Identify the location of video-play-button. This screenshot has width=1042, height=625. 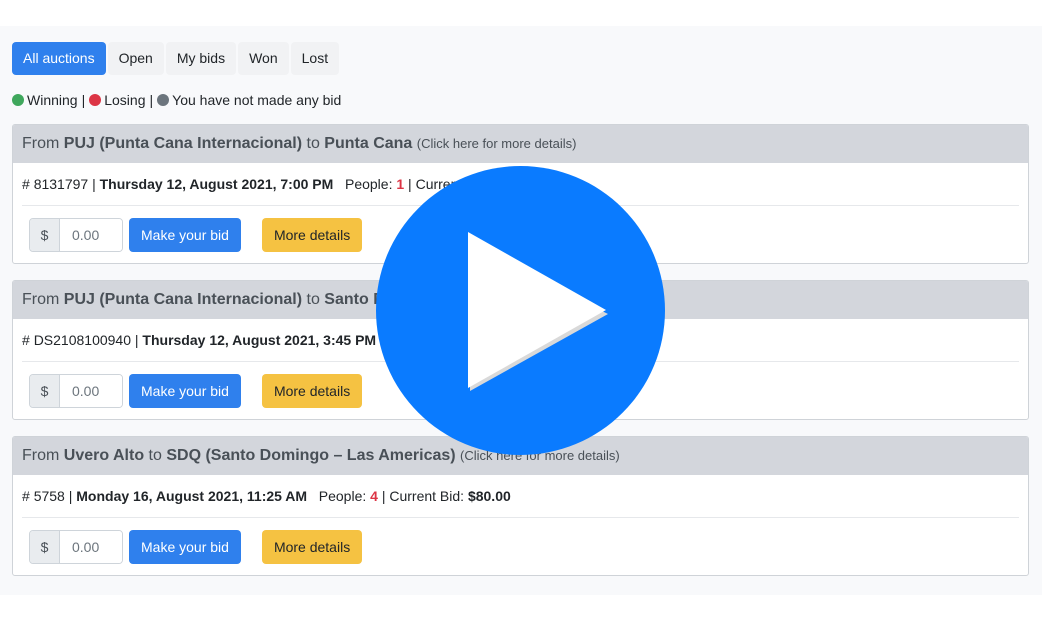
(520, 310).